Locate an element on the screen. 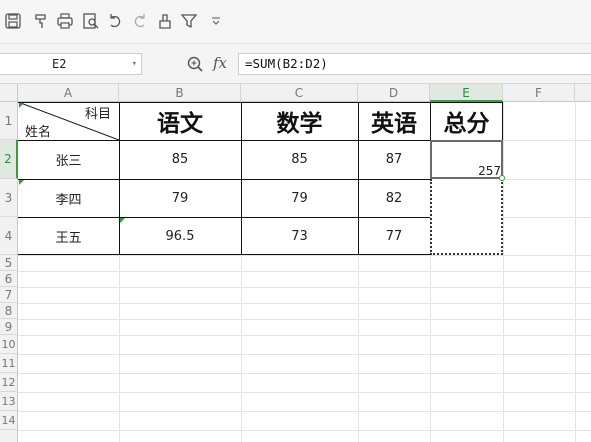 This screenshot has width=591, height=442. cell-d2: 87 is located at coordinates (394, 159).